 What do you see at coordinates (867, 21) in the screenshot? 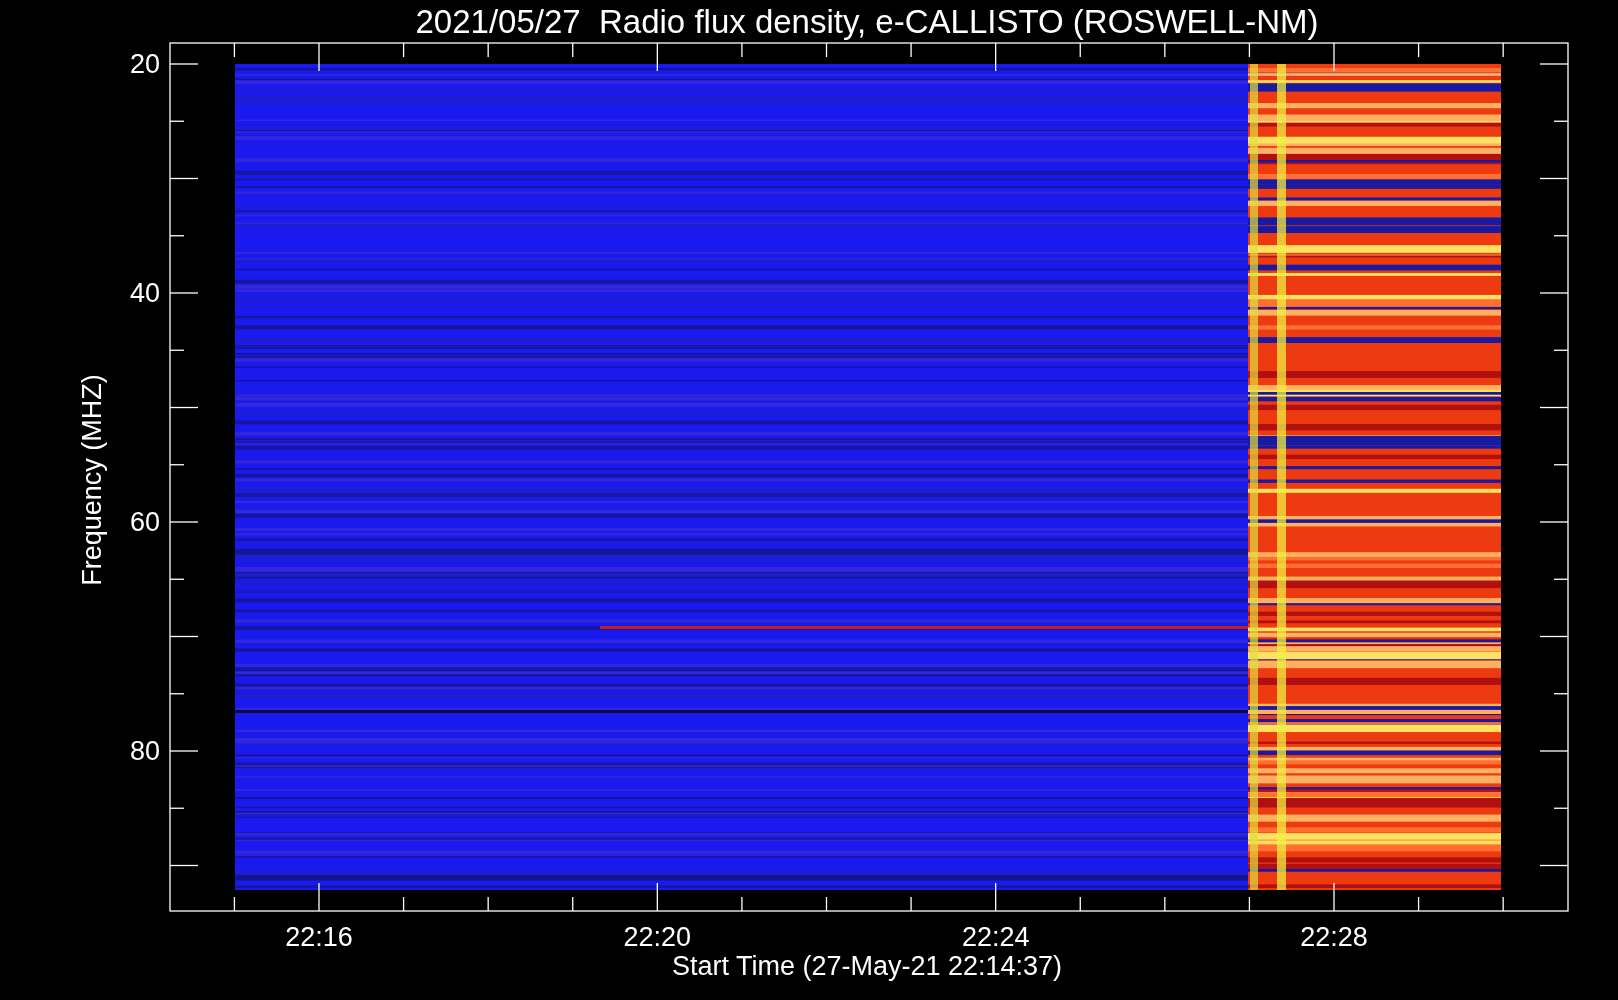
I see `chart-title: 2021/05/27 Radio flux density, e-CALLISTO (ROSWELL-NM)` at bounding box center [867, 21].